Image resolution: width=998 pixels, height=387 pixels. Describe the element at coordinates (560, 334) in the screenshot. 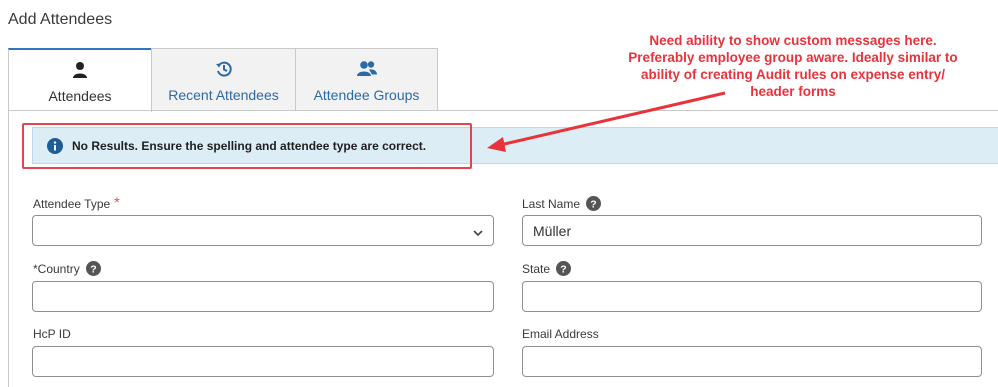

I see `email-address-label: Email Address` at that location.